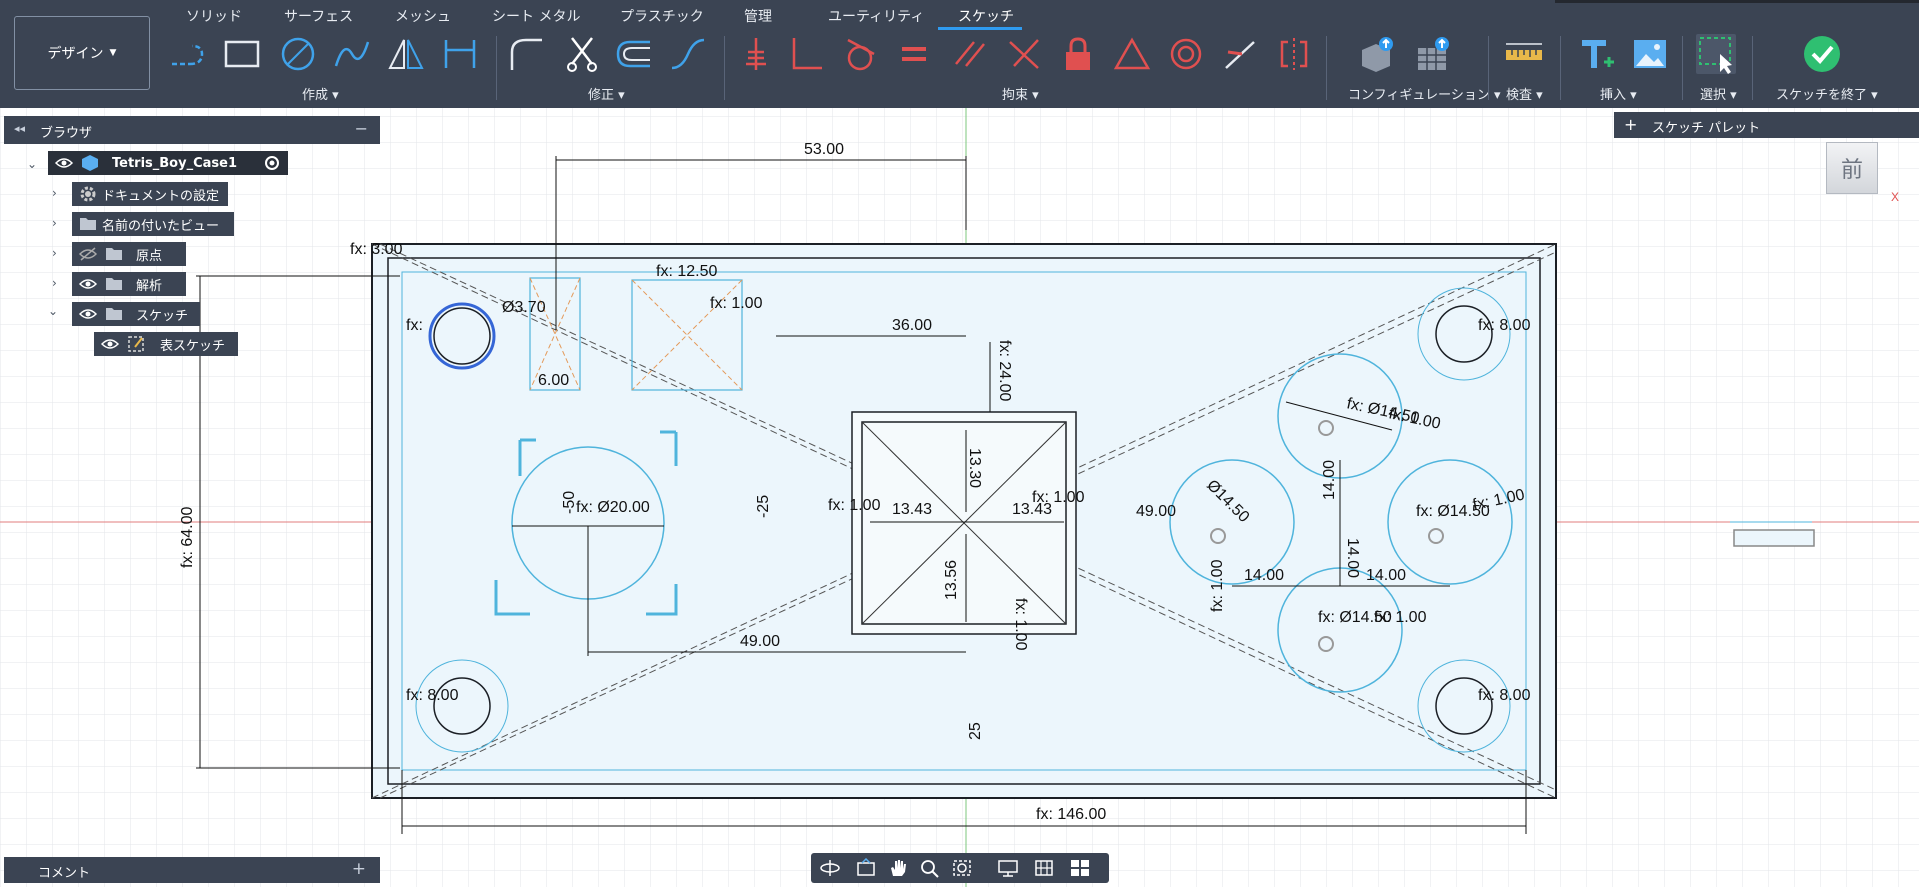  I want to click on dim-14a: 14.00, so click(1264, 575).